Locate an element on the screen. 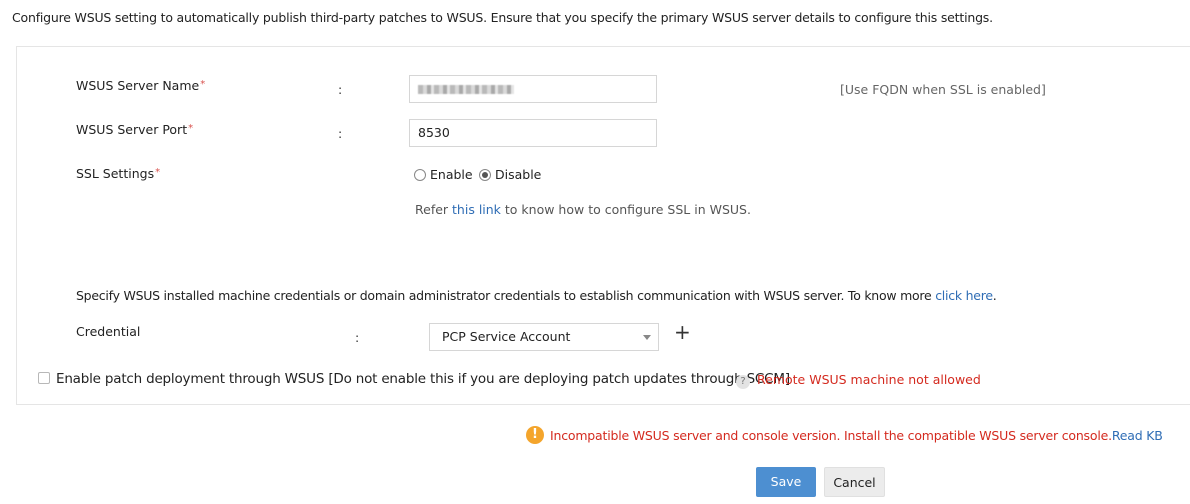 The height and width of the screenshot is (504, 1190). refer-suffix: to know how to configure SSL in WSUS. is located at coordinates (625, 209).